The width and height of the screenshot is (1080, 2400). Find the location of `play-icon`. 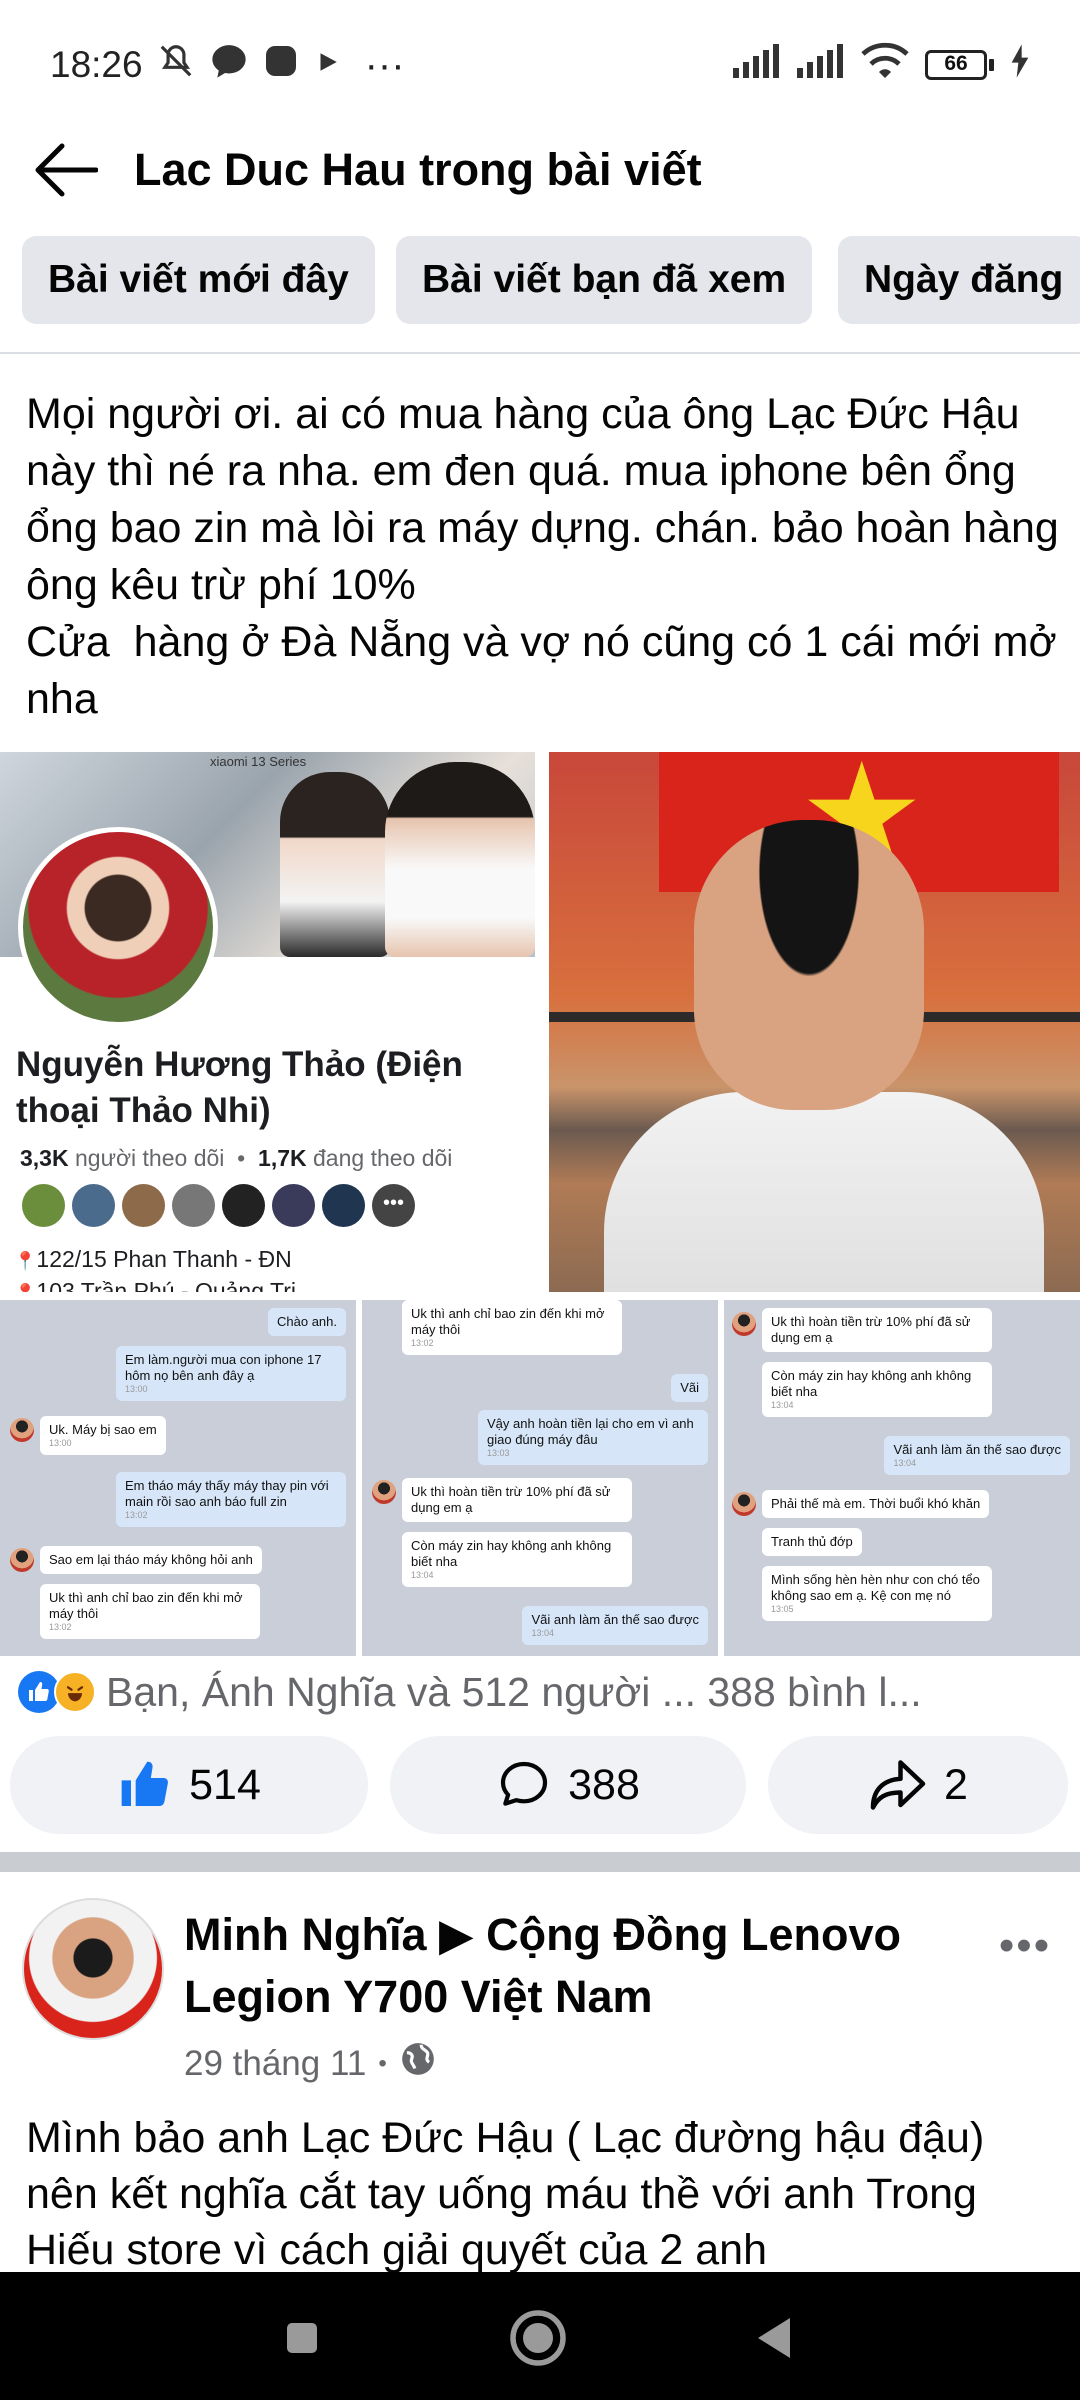

play-icon is located at coordinates (328, 65).